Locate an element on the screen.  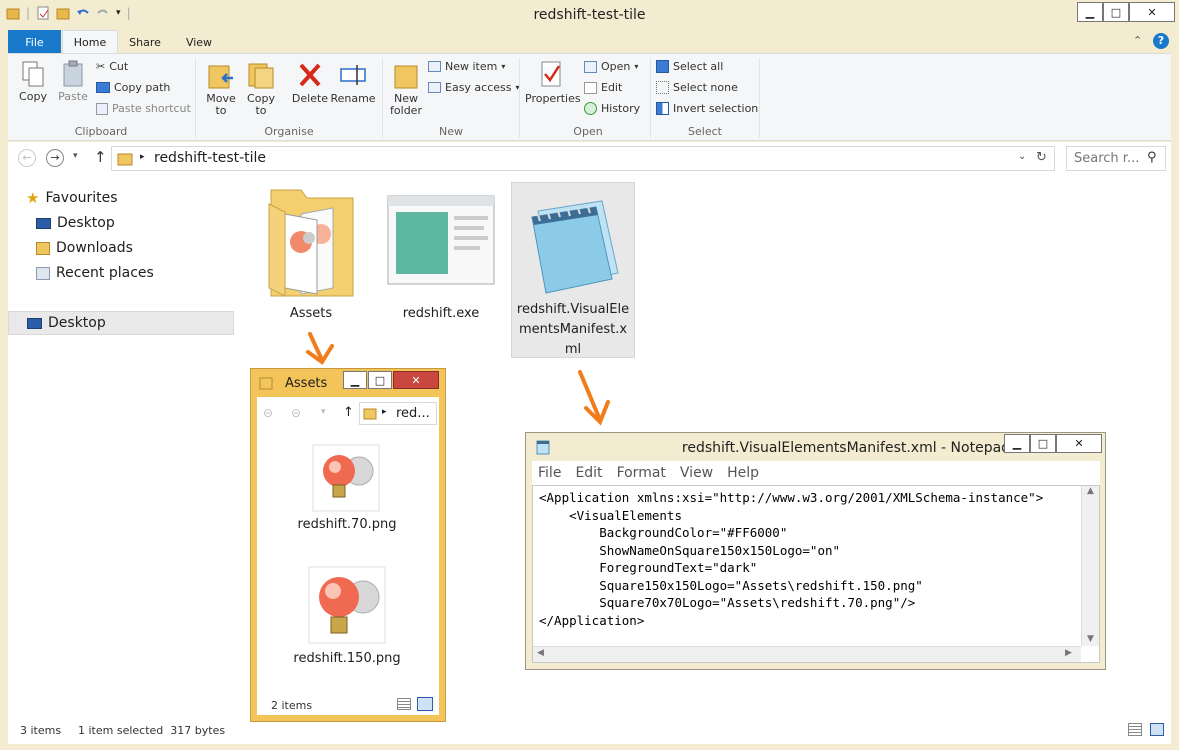
select-none-label: Select none is located at coordinates (705, 87).